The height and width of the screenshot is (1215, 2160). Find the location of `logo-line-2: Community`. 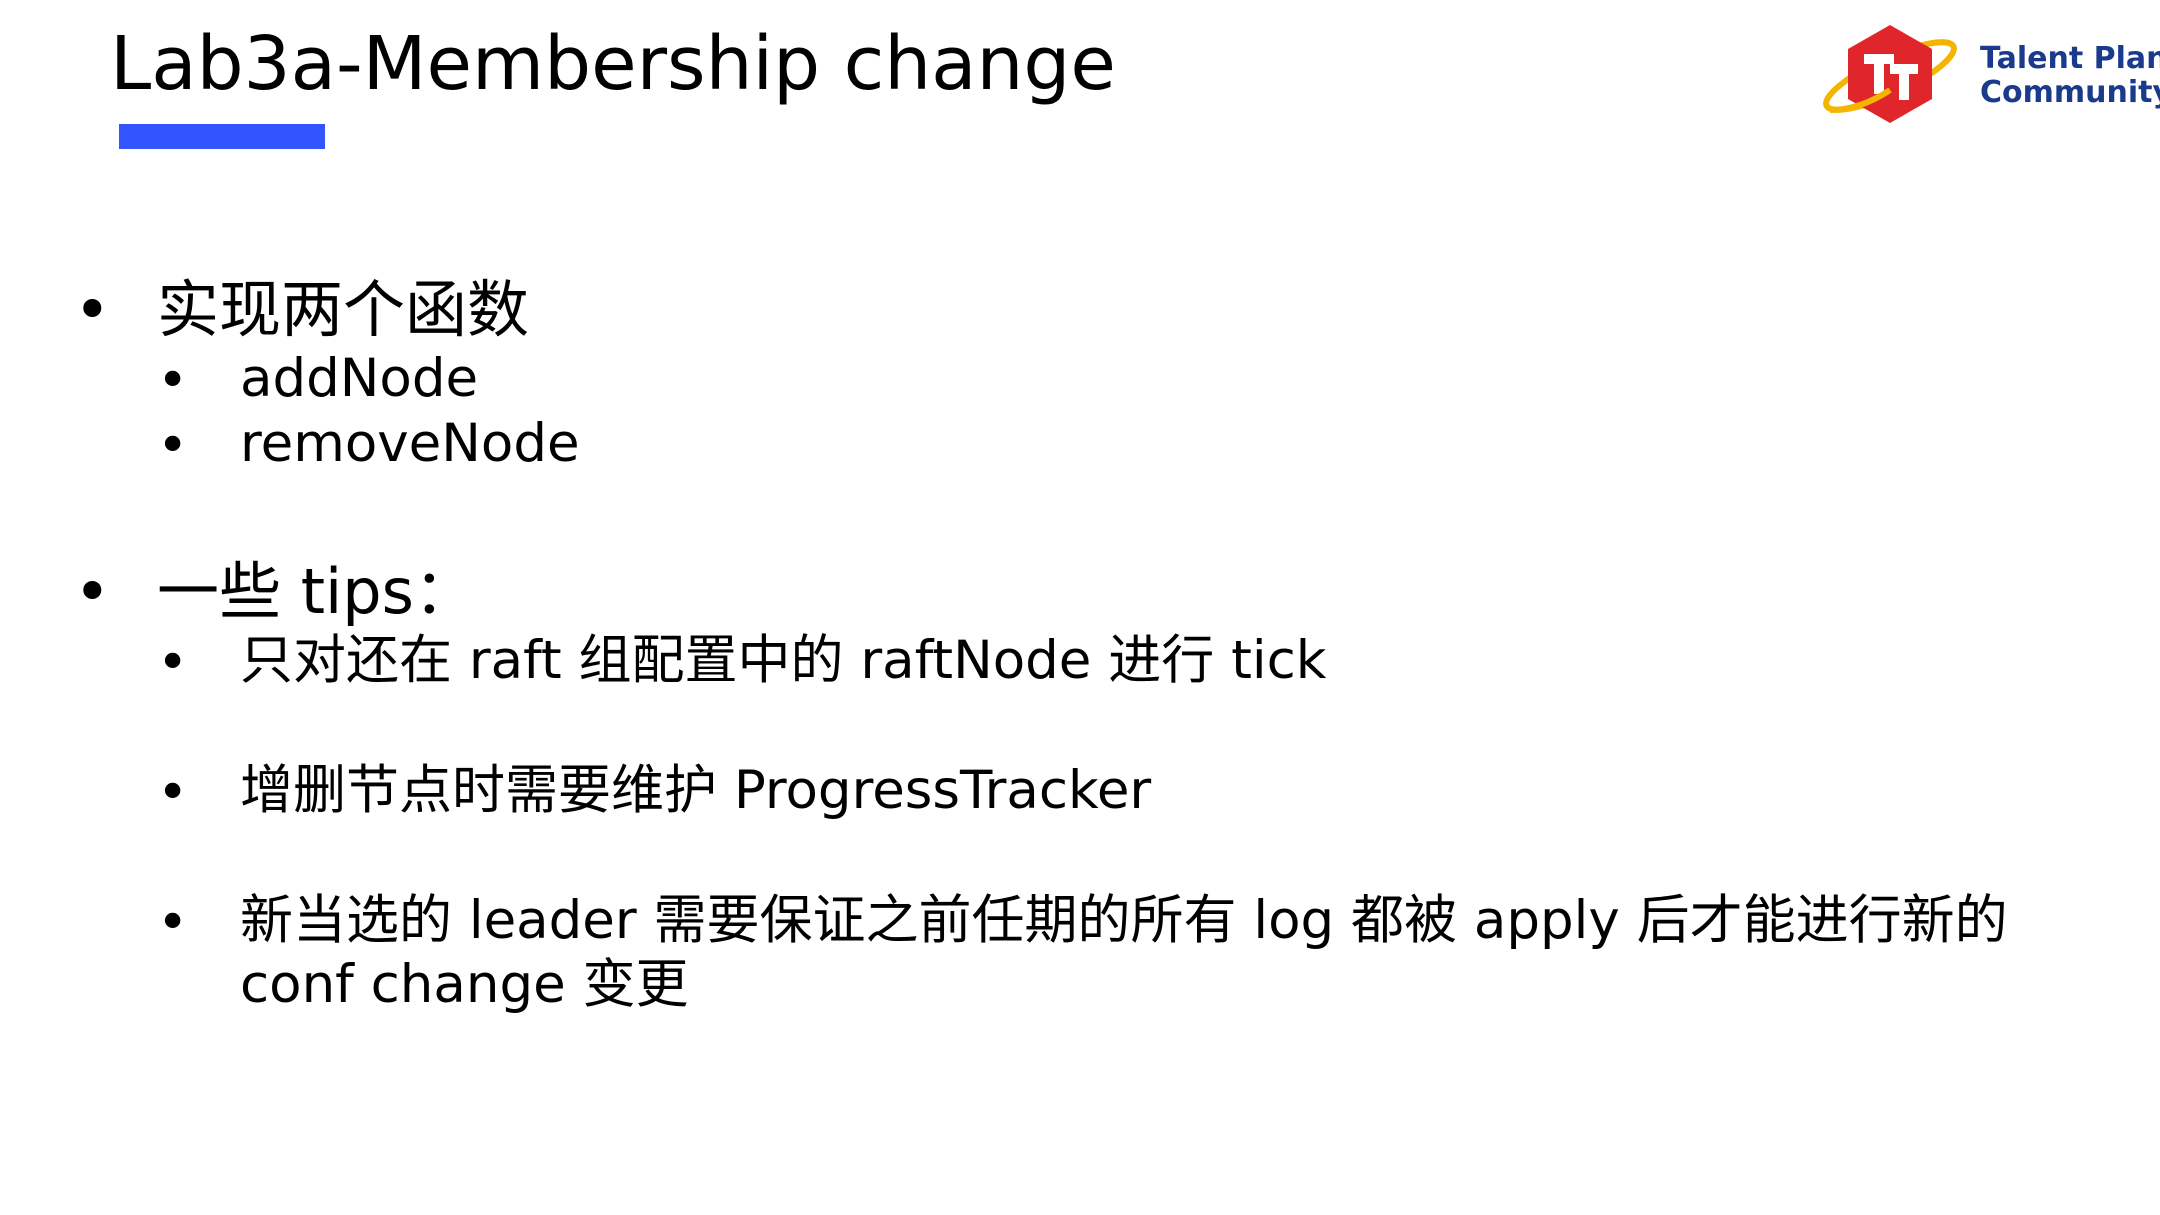

logo-line-2: Community is located at coordinates (2070, 92).